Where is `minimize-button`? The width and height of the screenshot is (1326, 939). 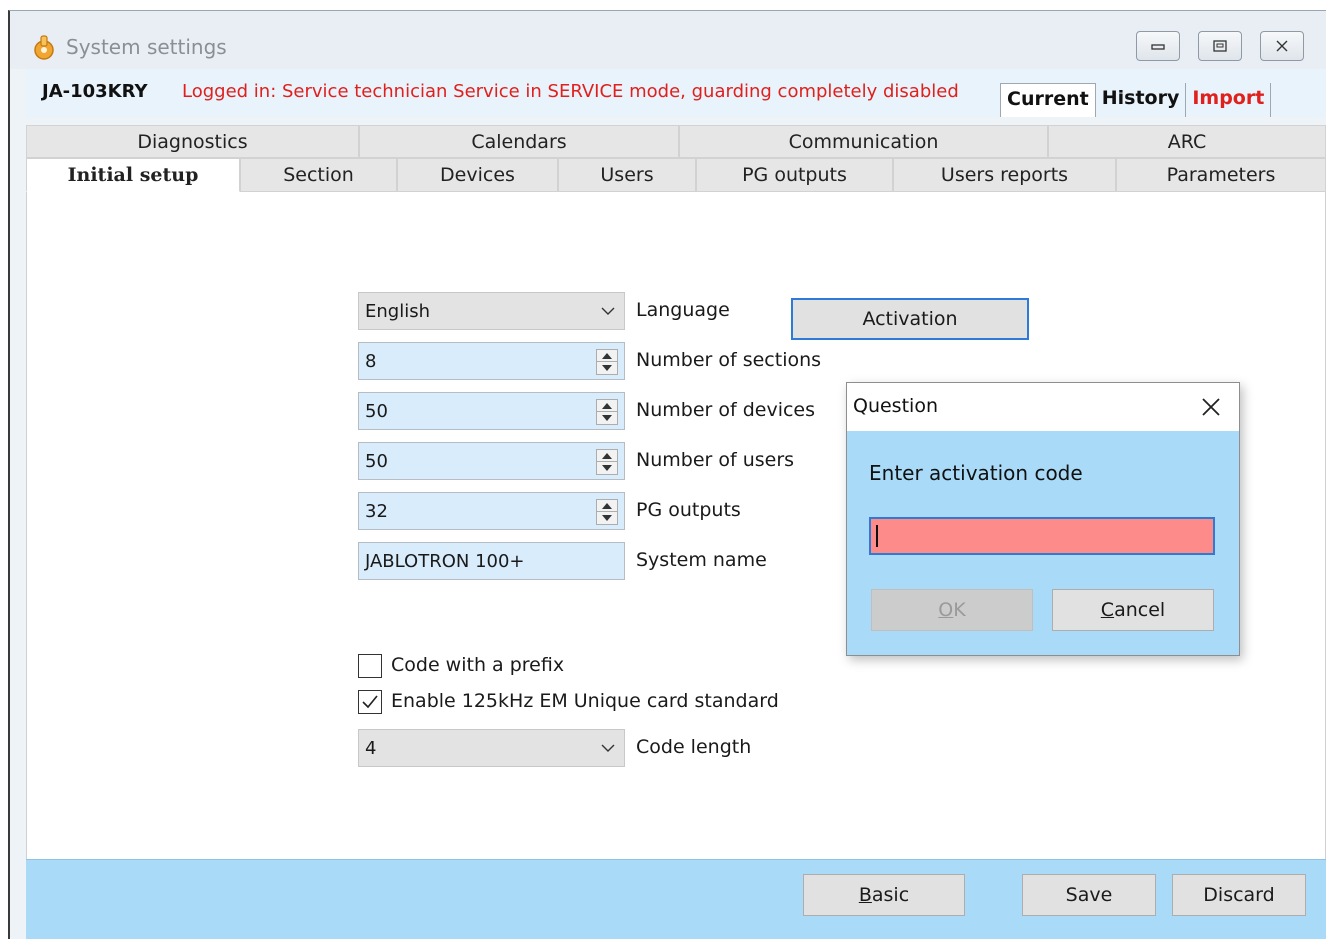
minimize-button is located at coordinates (1158, 46).